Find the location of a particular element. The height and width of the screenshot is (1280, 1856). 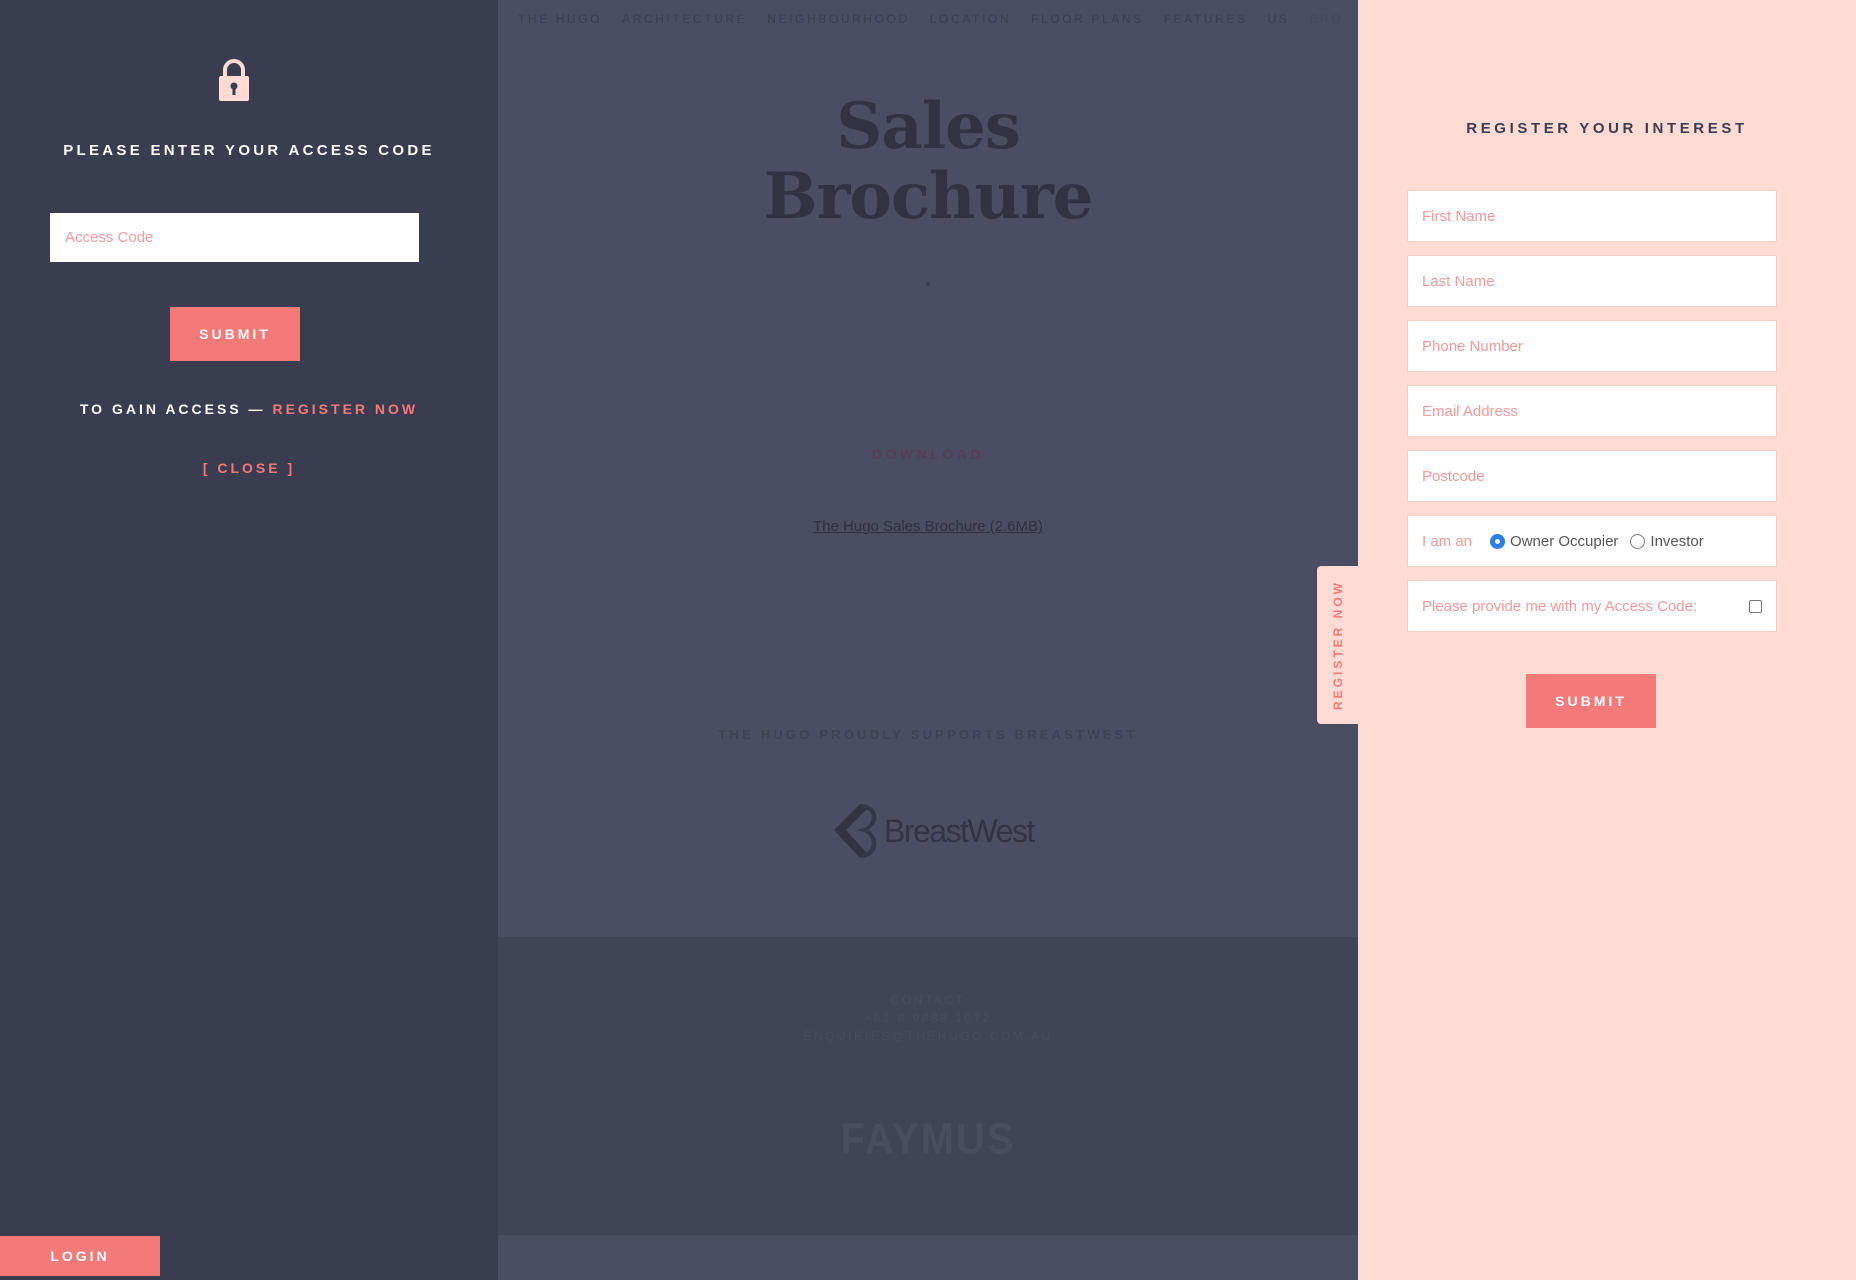

access-code-request-label: Please provide me with my Access Code: is located at coordinates (1560, 606).